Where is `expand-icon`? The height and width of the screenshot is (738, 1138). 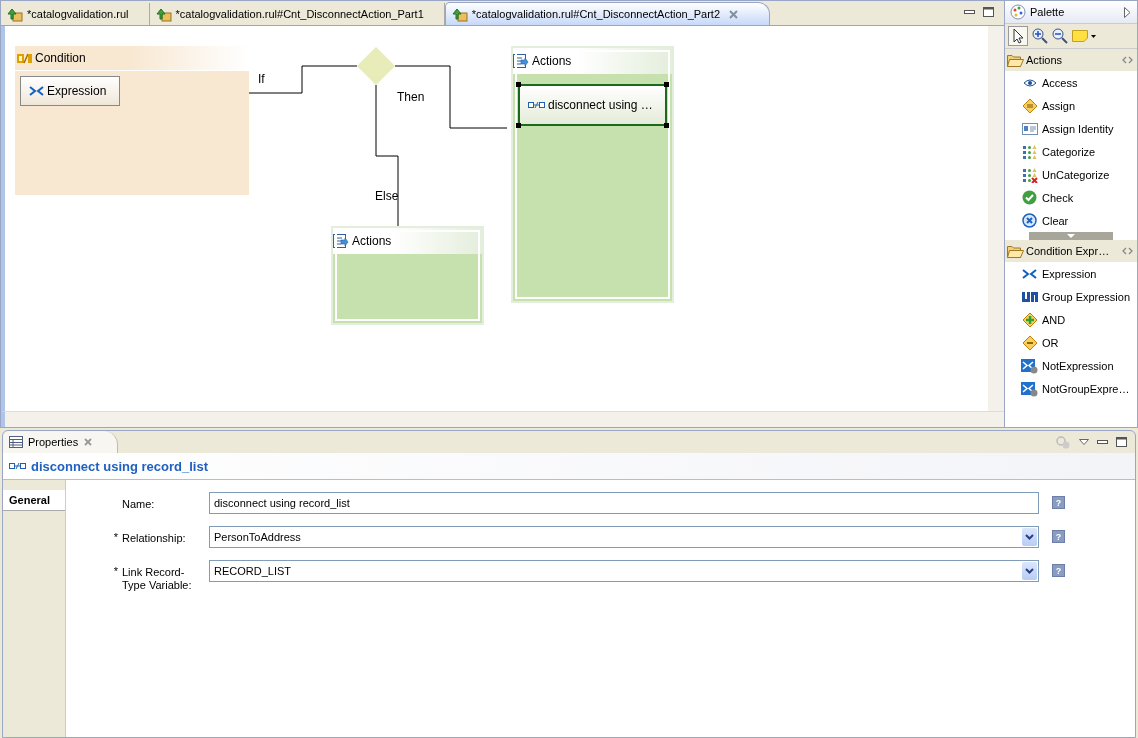
expand-icon is located at coordinates (1127, 12).